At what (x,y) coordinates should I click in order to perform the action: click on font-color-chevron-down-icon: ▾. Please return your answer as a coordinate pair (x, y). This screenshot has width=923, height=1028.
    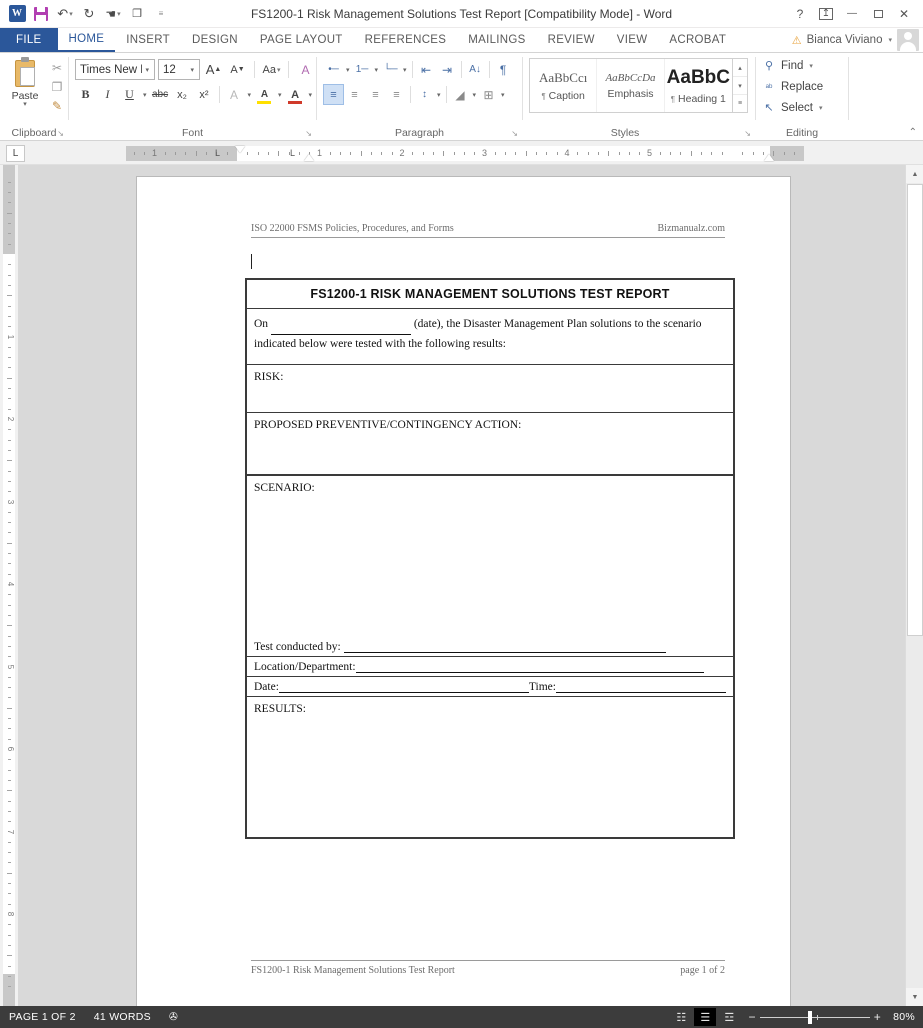
    Looking at the image, I should click on (311, 95).